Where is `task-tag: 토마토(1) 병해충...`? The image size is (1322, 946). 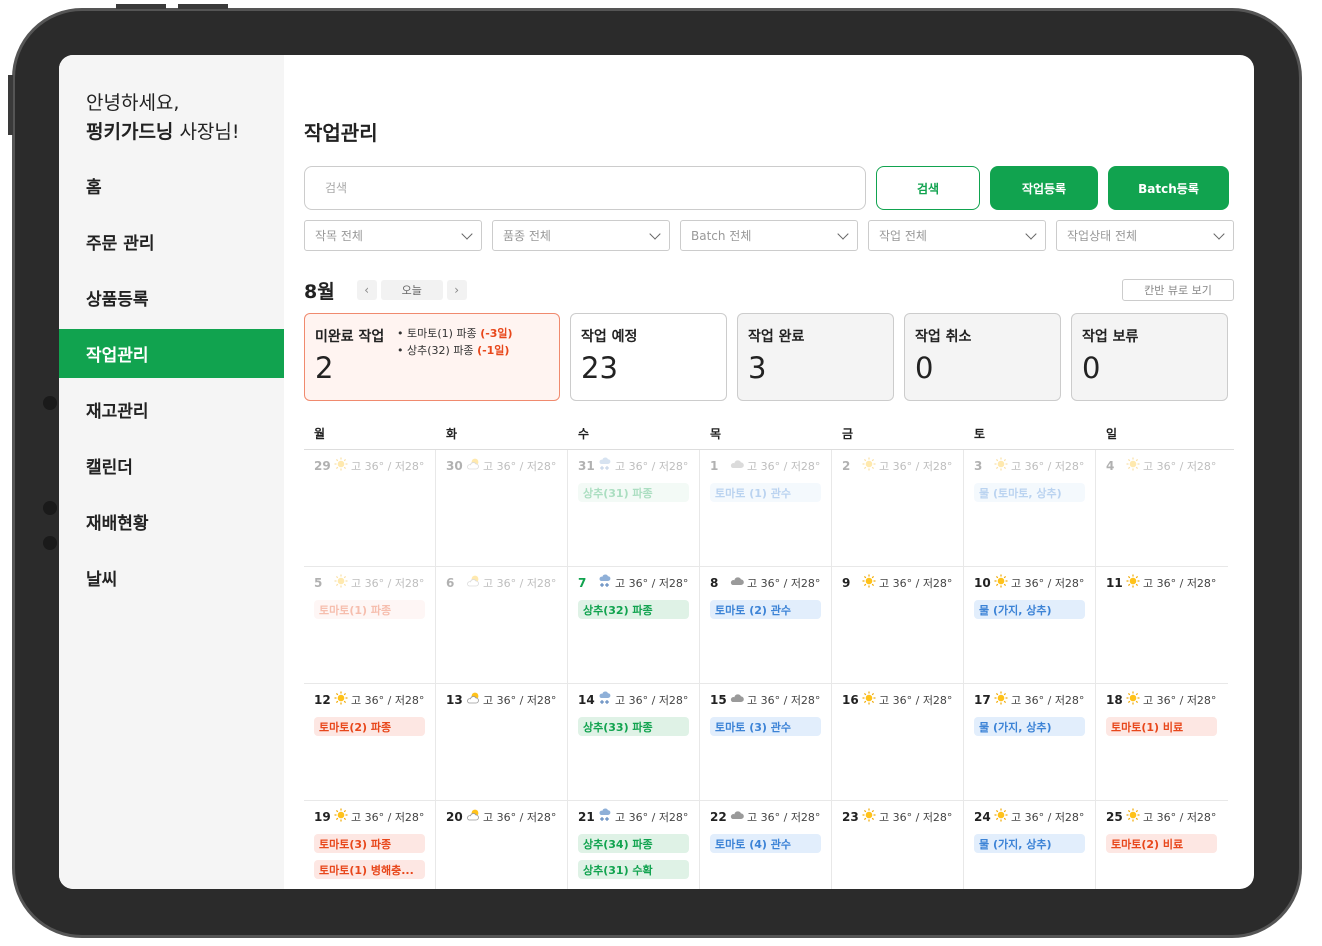
task-tag: 토마토(1) 병해충... is located at coordinates (369, 869).